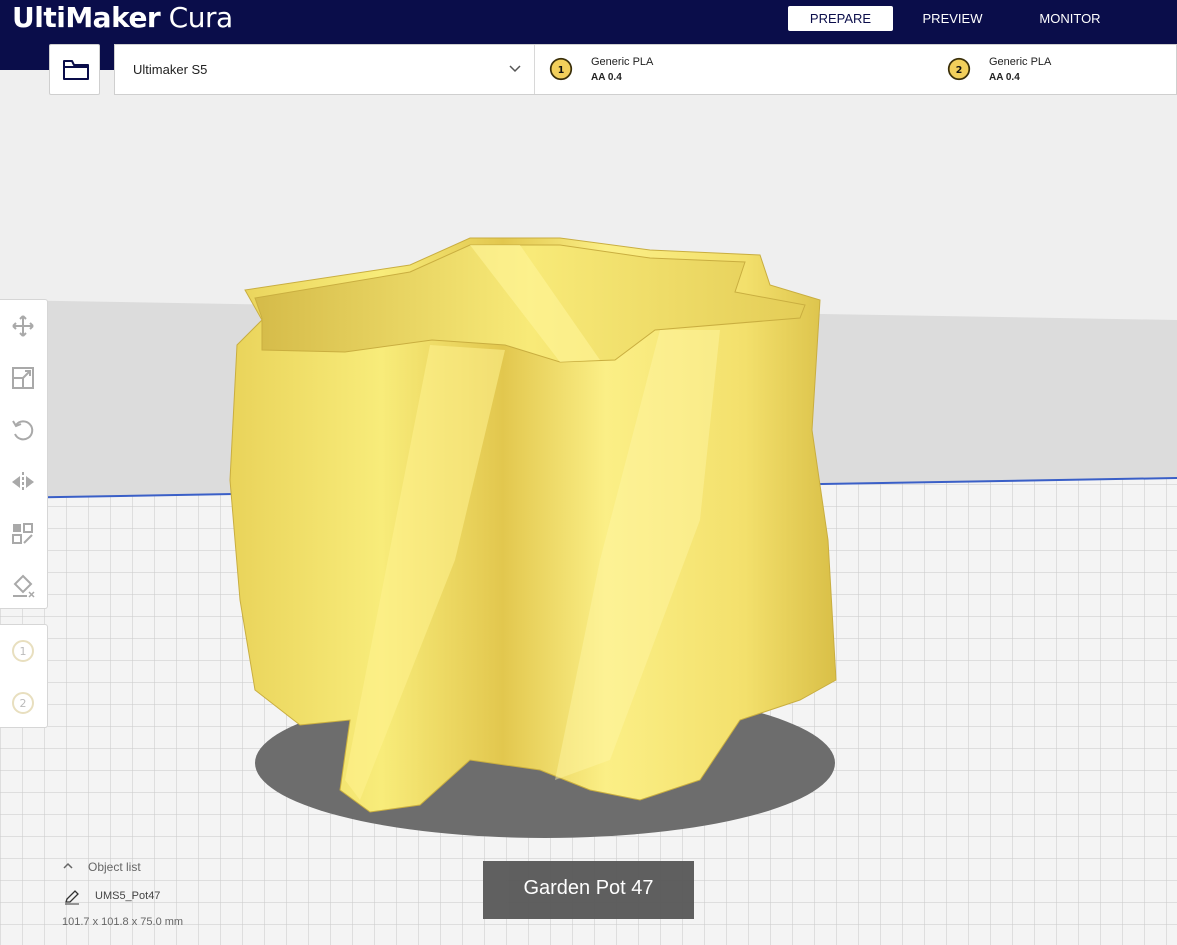  What do you see at coordinates (200, 17) in the screenshot?
I see `brand-product: Cura` at bounding box center [200, 17].